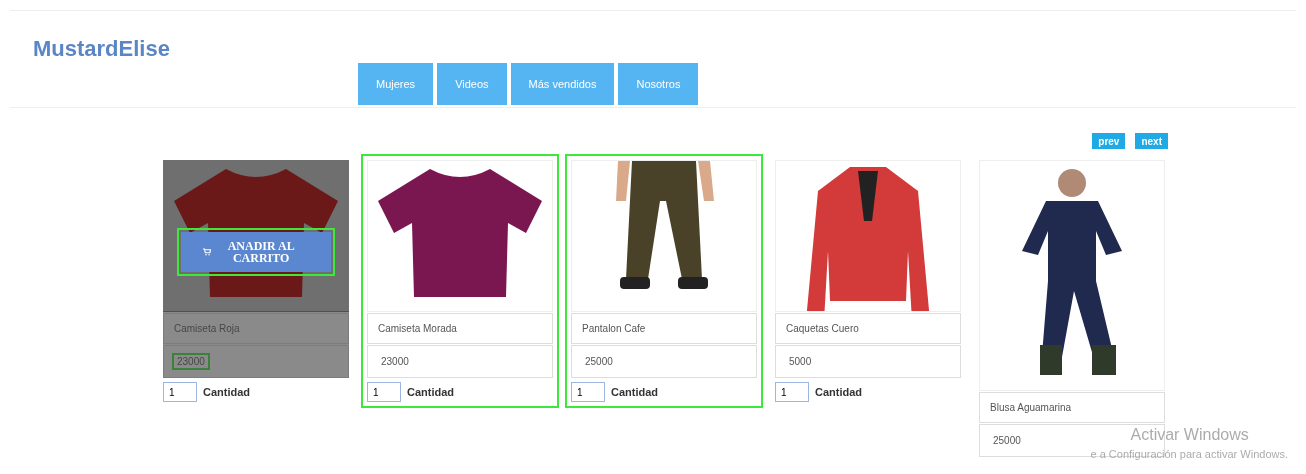 The height and width of the screenshot is (474, 1306). What do you see at coordinates (472, 84) in the screenshot?
I see `nav-button: Videos` at bounding box center [472, 84].